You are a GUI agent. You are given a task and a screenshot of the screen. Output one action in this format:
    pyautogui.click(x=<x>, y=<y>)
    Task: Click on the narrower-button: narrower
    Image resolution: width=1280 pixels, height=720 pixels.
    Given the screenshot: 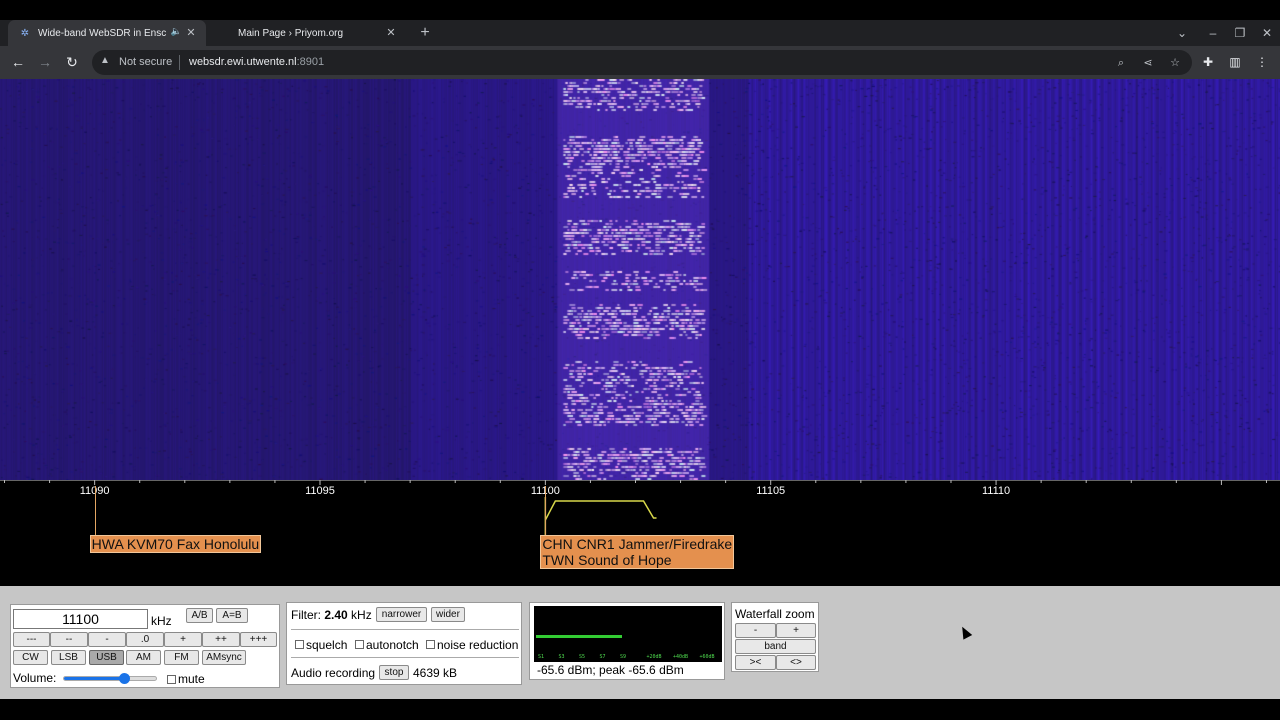 What is the action you would take?
    pyautogui.click(x=401, y=614)
    